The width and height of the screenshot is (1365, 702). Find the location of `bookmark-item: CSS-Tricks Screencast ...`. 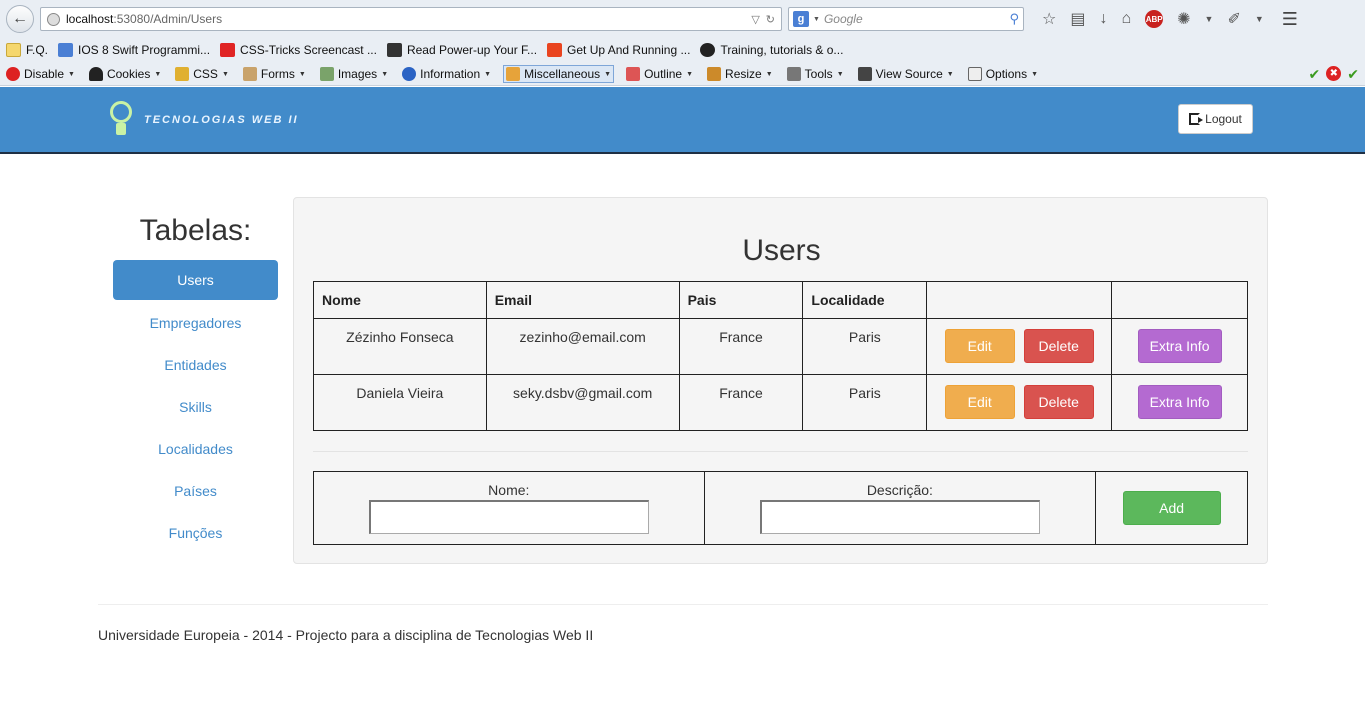

bookmark-item: CSS-Tricks Screencast ... is located at coordinates (298, 50).